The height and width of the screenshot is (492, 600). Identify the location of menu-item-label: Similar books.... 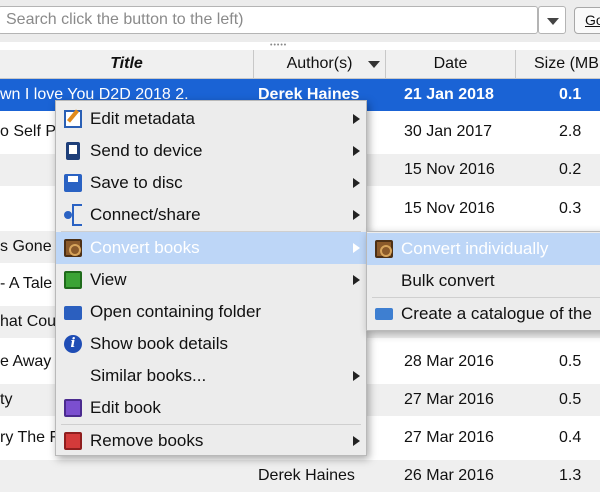
(148, 375).